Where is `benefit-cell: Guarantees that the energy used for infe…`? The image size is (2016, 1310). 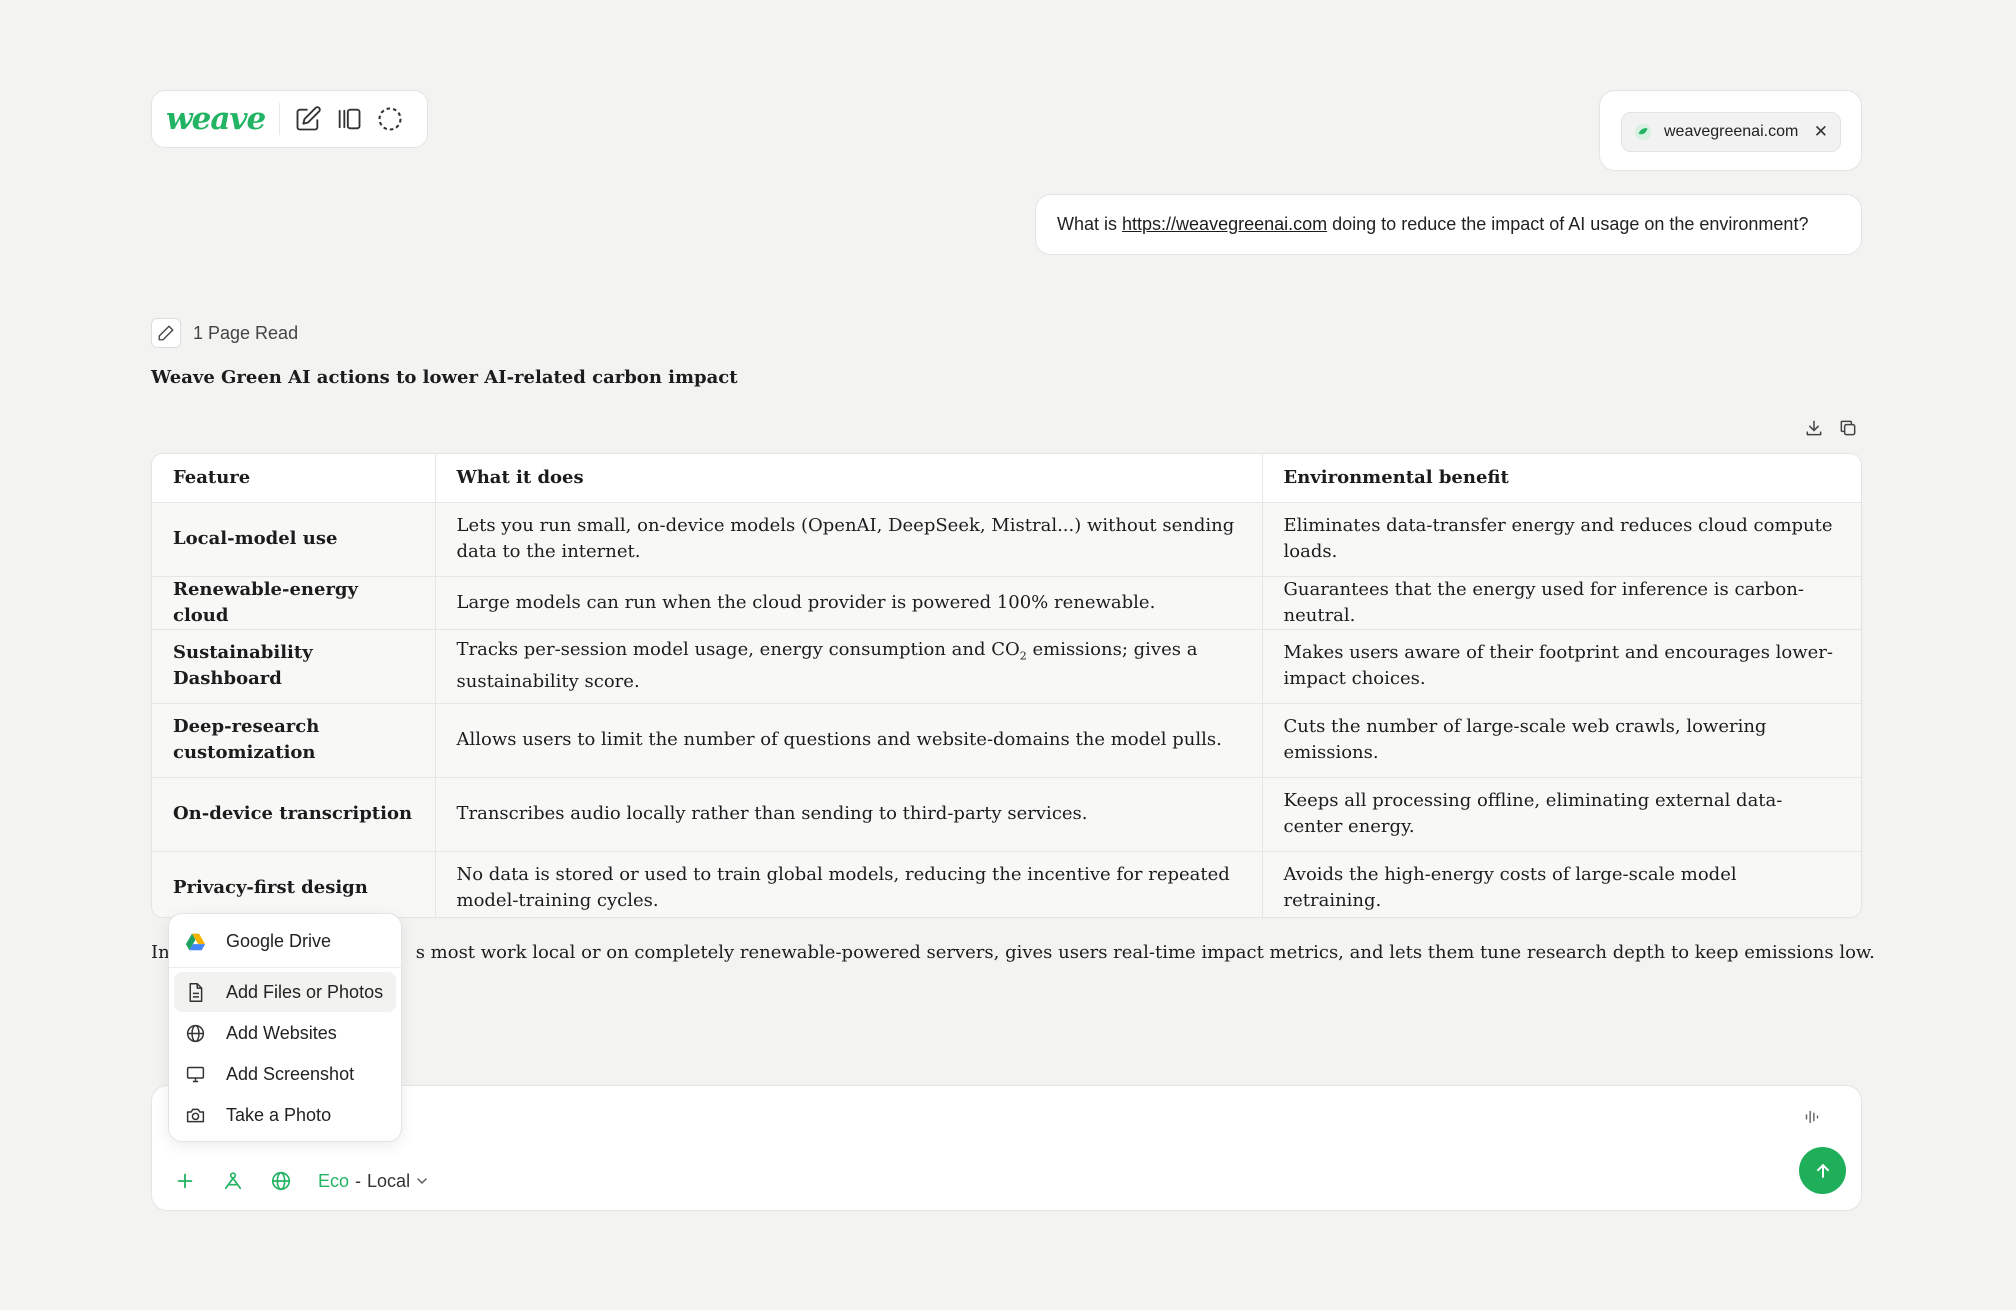 benefit-cell: Guarantees that the energy used for infe… is located at coordinates (1561, 603).